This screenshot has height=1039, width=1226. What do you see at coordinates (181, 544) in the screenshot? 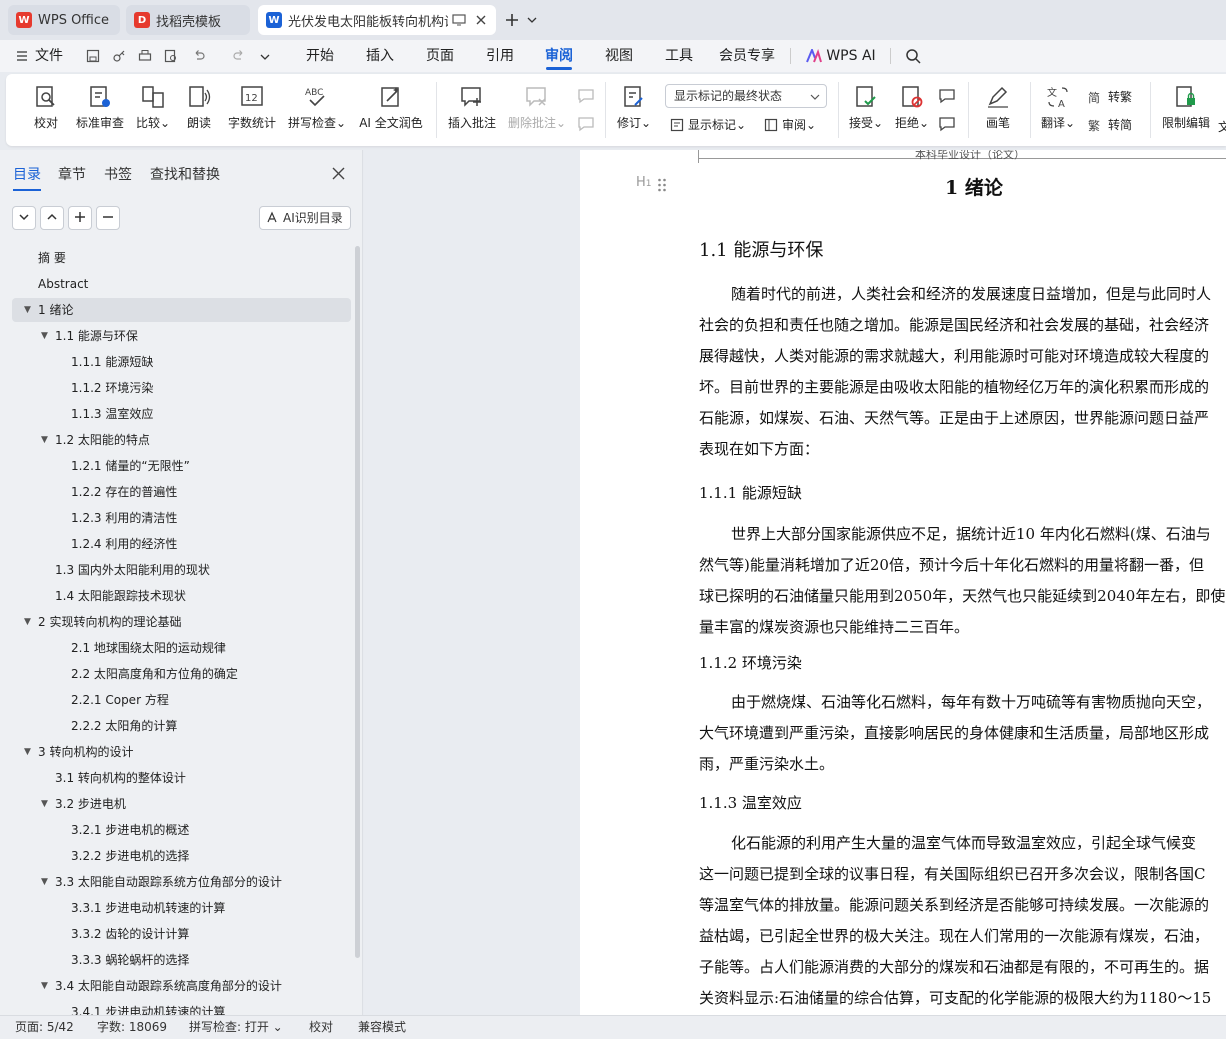
I see `toc-item: 1.2.4 利用的经济性` at bounding box center [181, 544].